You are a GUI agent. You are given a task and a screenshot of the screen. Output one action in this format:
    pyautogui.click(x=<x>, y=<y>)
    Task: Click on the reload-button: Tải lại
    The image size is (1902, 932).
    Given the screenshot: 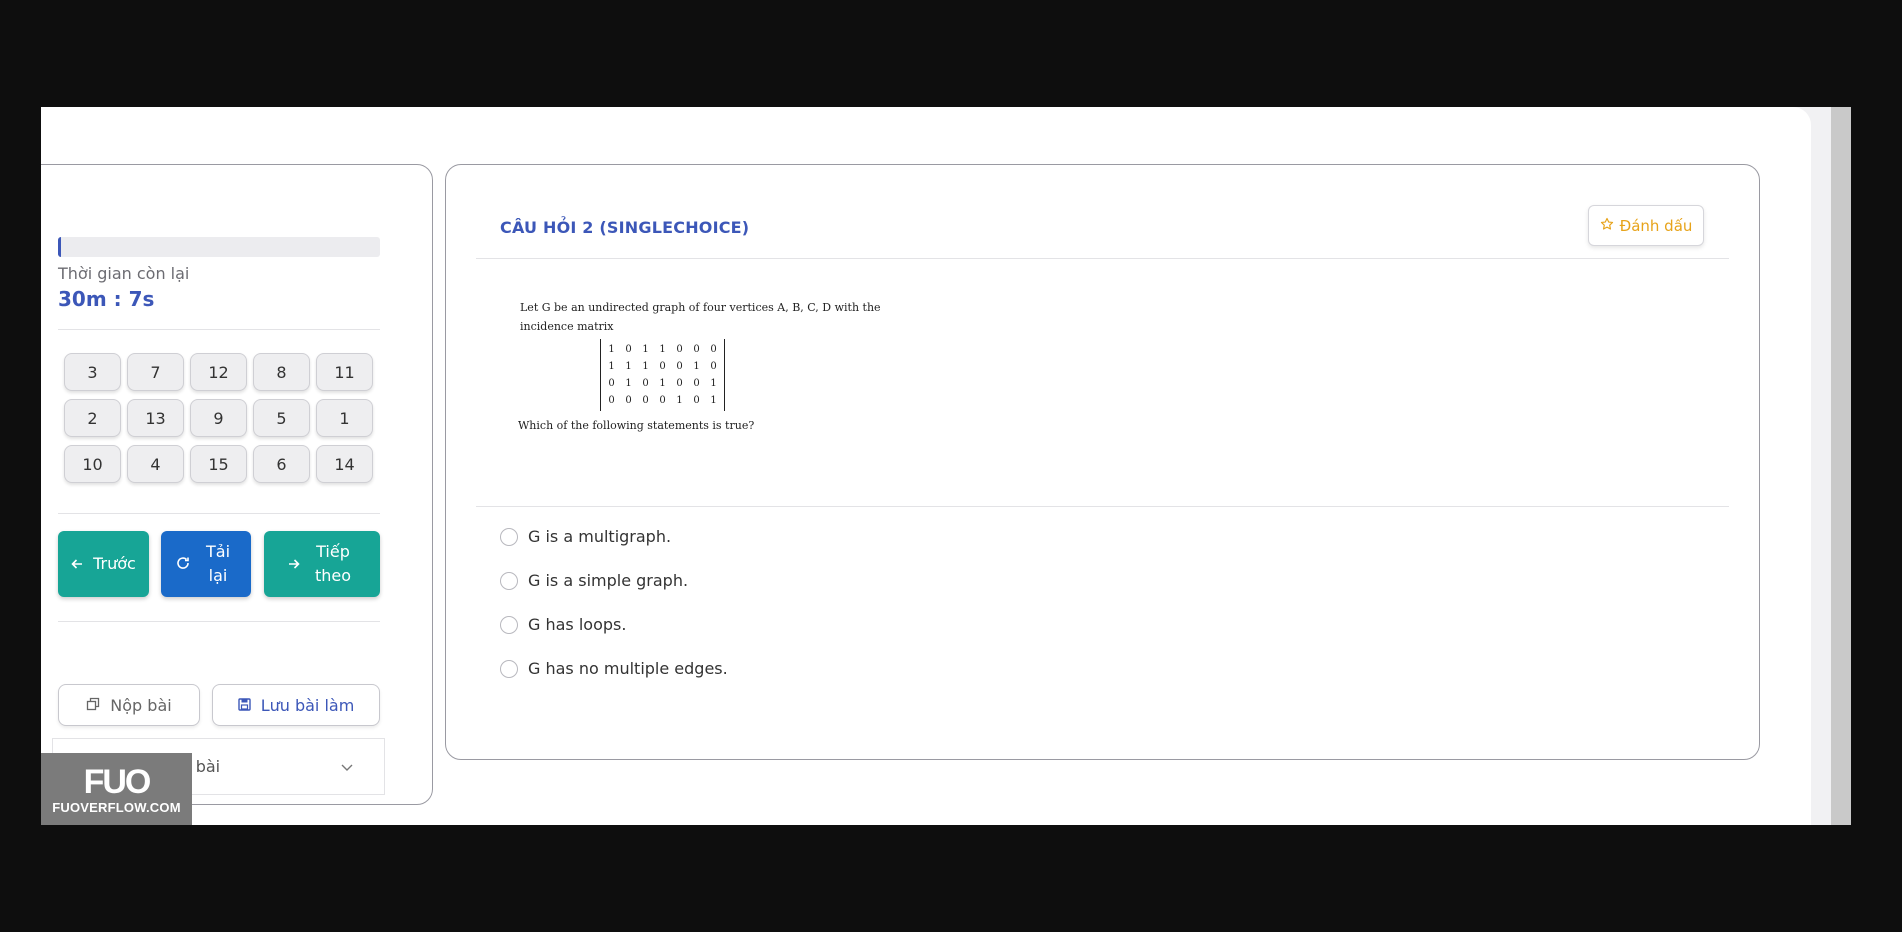 What is the action you would take?
    pyautogui.click(x=206, y=564)
    